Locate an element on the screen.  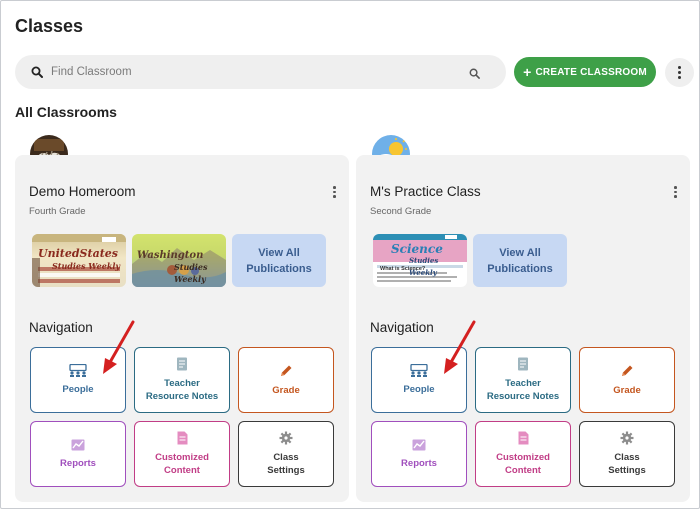
class-name: M's Practice Class is located at coordinates (425, 191).